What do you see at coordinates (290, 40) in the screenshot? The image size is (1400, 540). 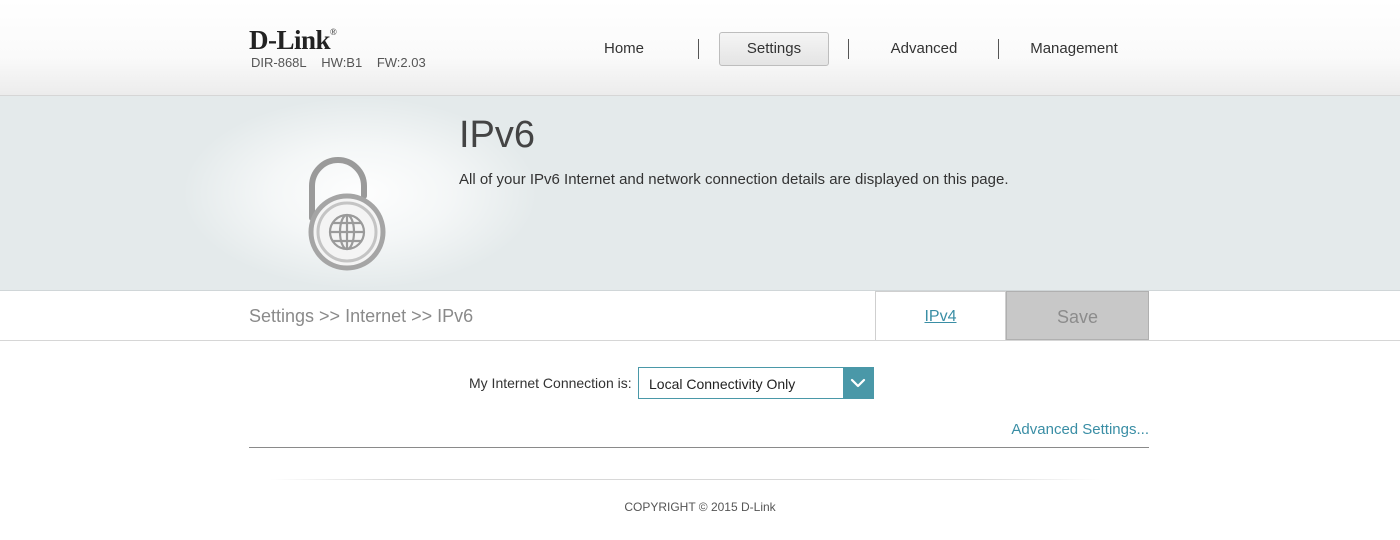 I see `logo-text: D-Link` at bounding box center [290, 40].